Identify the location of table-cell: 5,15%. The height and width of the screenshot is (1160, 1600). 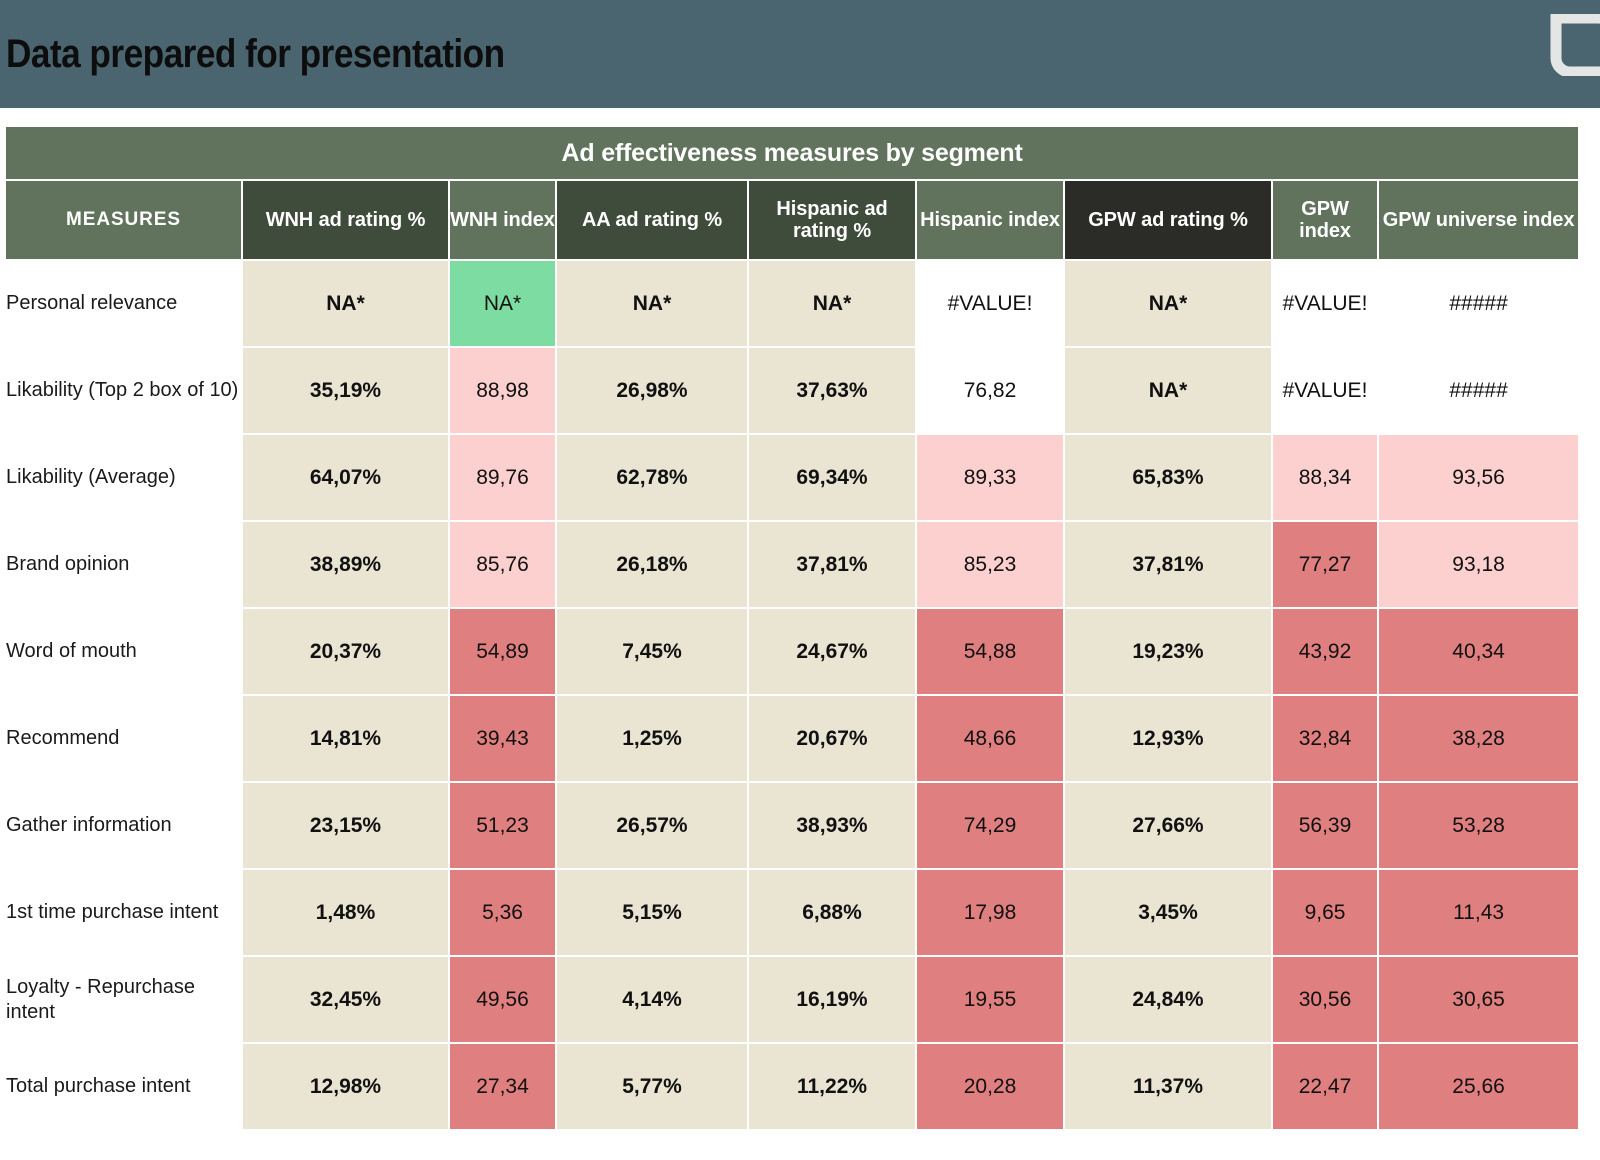
(652, 912).